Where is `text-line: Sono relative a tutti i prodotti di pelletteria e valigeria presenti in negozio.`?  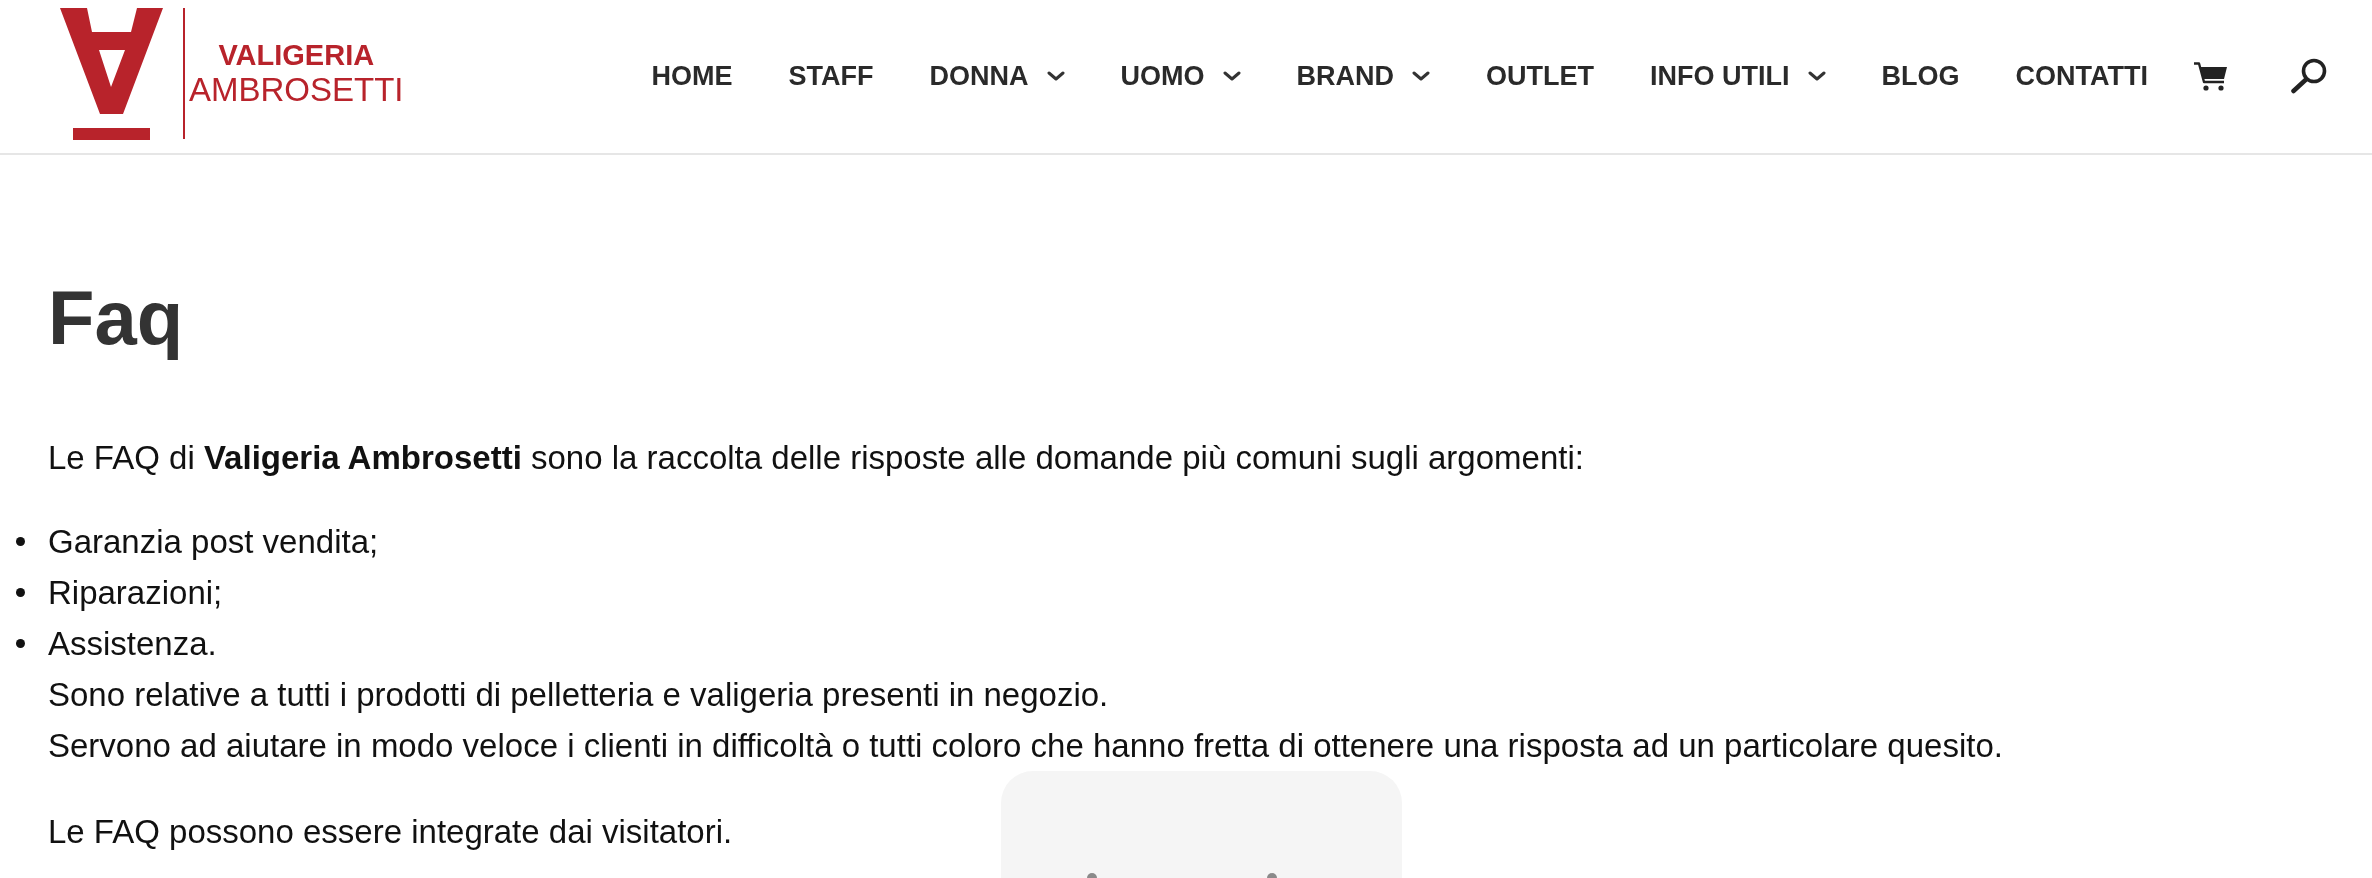 text-line: Sono relative a tutti i prodotti di pelletteria e valigeria presenti in negozio. is located at coordinates (579, 695).